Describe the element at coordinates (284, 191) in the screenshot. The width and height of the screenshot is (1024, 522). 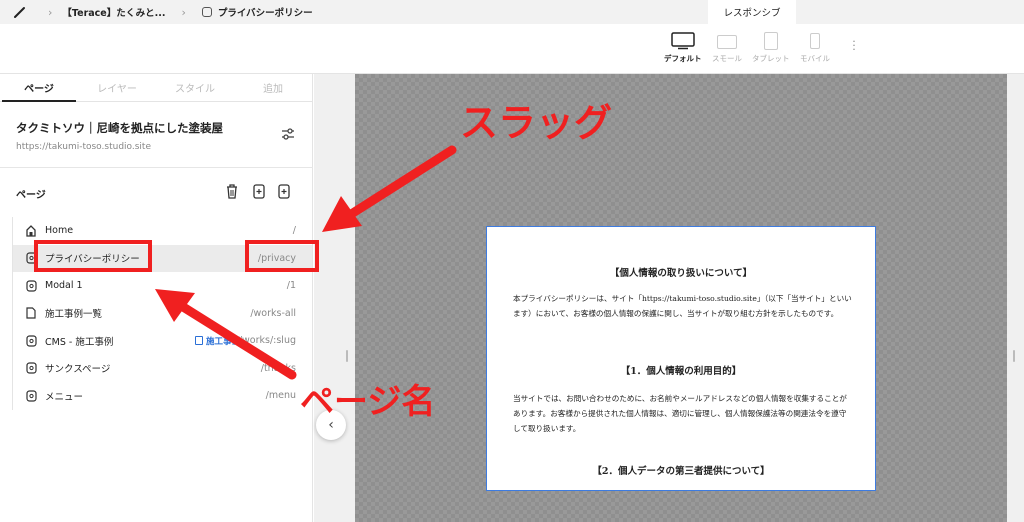
I see `add-page-icon` at that location.